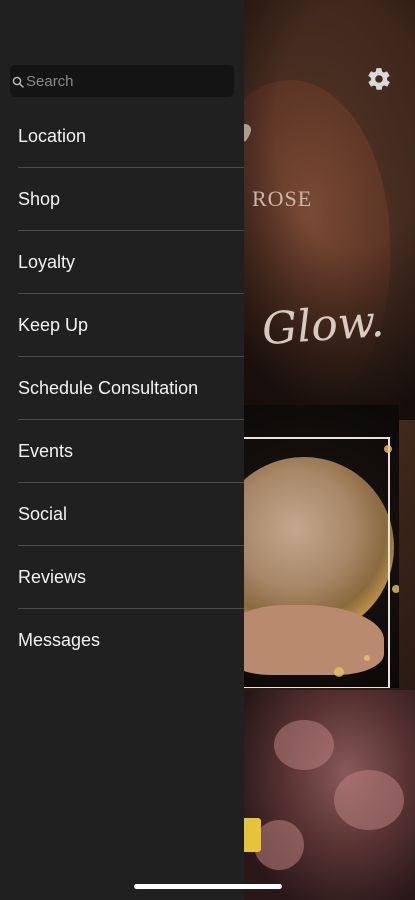 The height and width of the screenshot is (900, 415). I want to click on hero-tagline: Glow., so click(323, 325).